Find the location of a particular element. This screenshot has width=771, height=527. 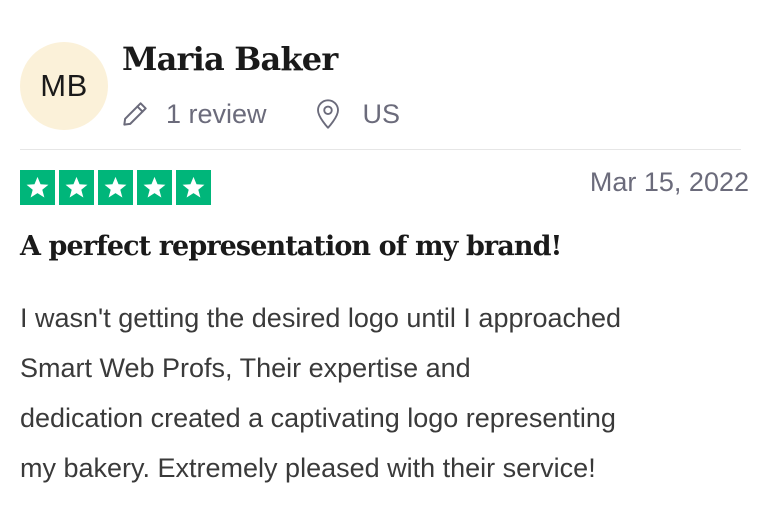

reviewer-name: Maria Baker is located at coordinates (230, 59).